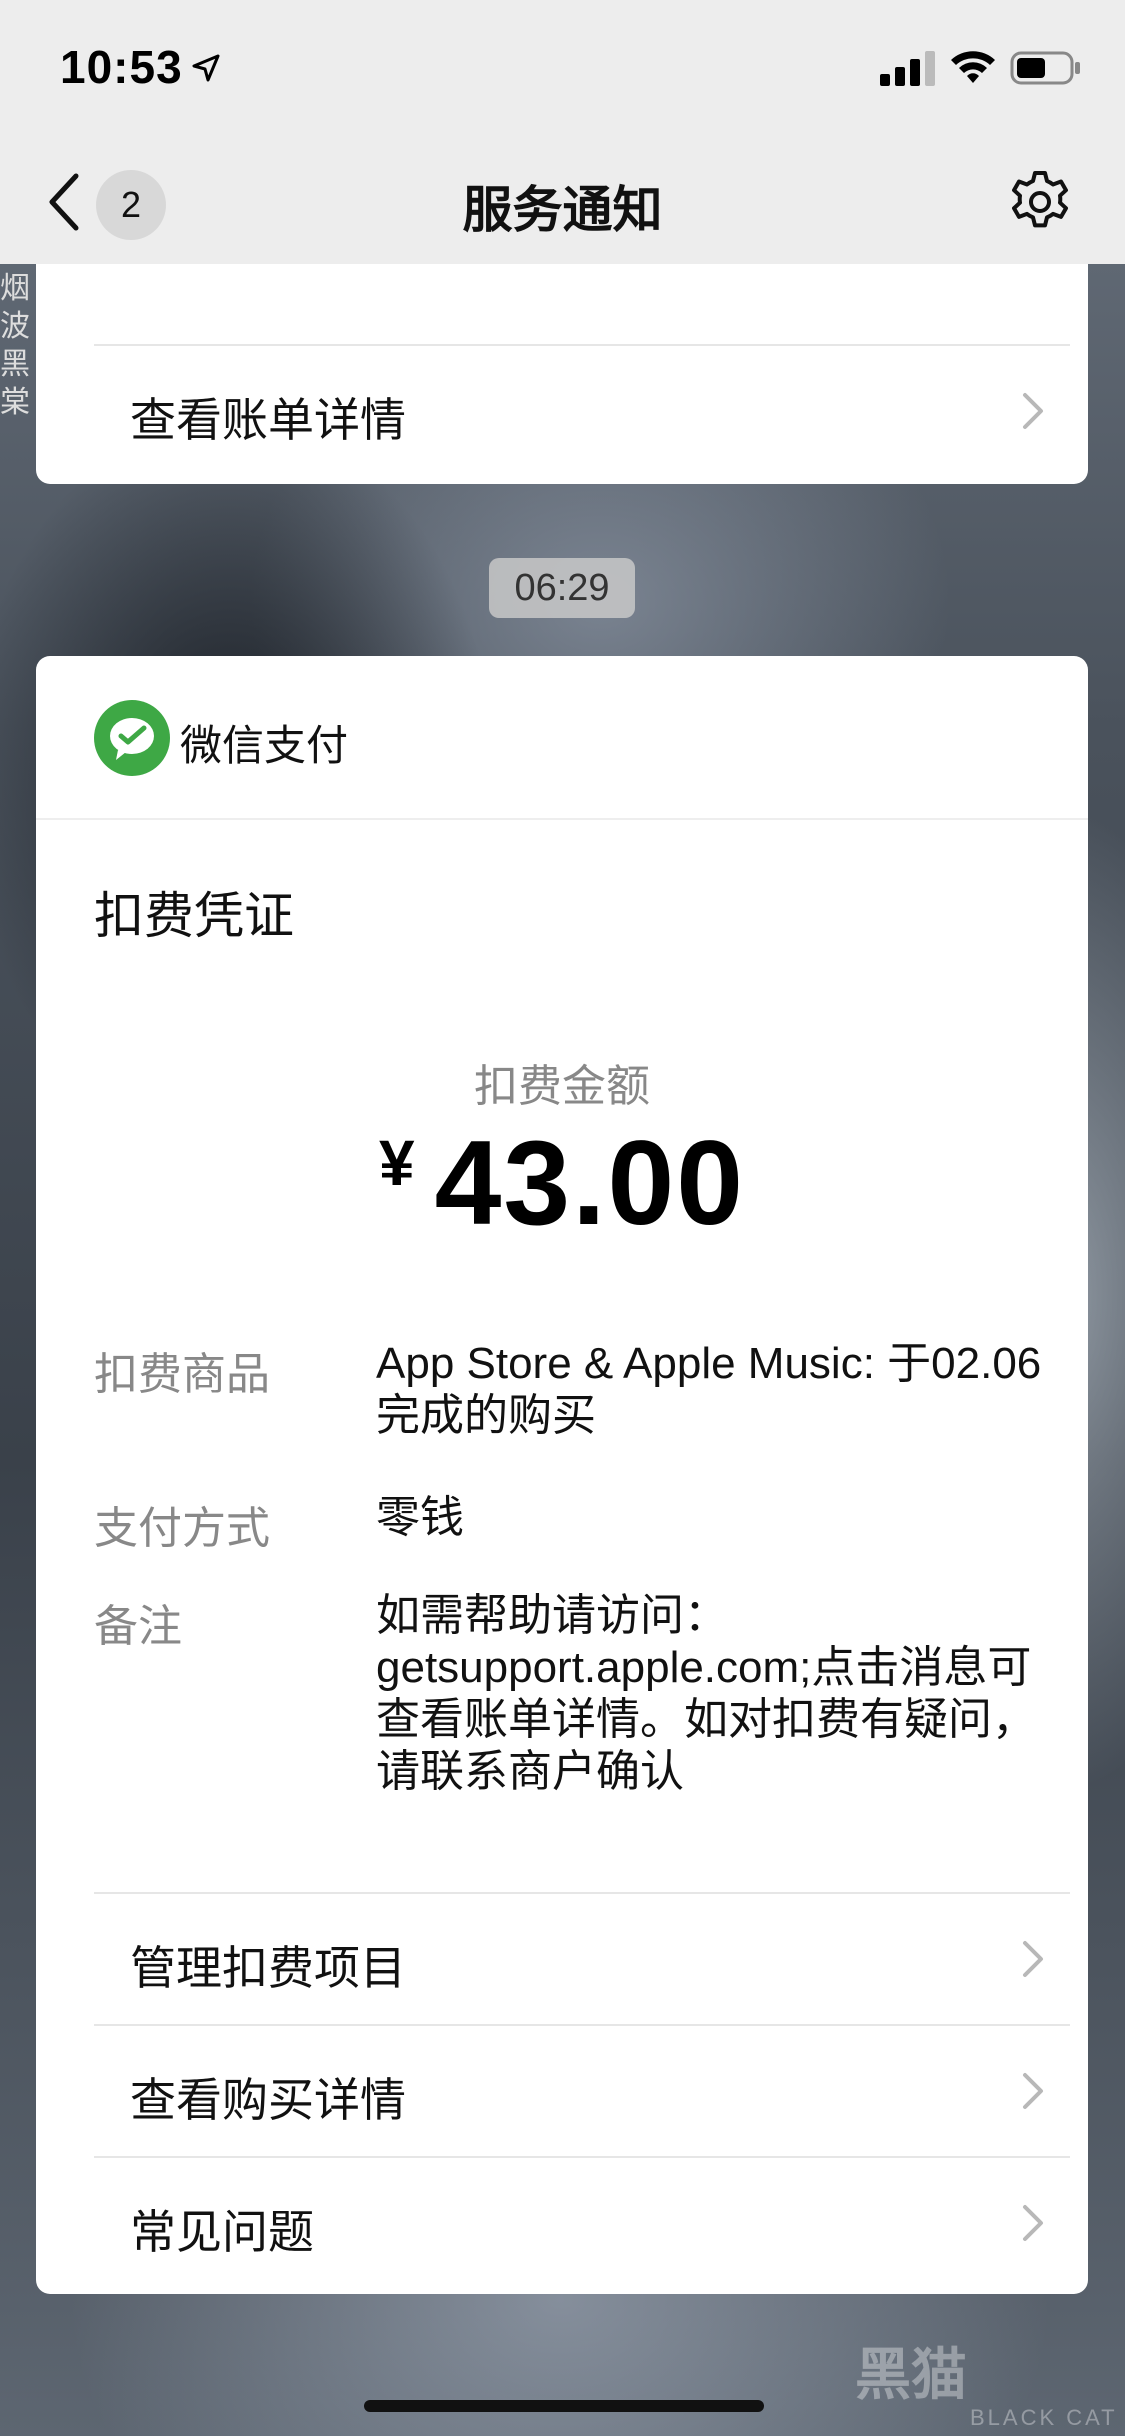 This screenshot has height=2436, width=1125. What do you see at coordinates (973, 67) in the screenshot?
I see `wifi-icon` at bounding box center [973, 67].